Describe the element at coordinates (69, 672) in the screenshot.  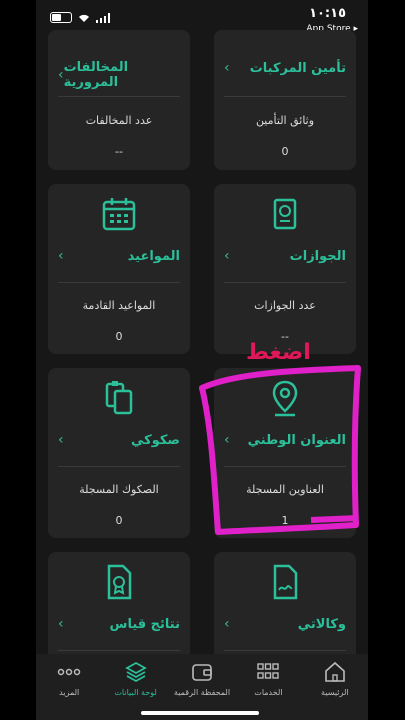
I see `more-dots-icon` at that location.